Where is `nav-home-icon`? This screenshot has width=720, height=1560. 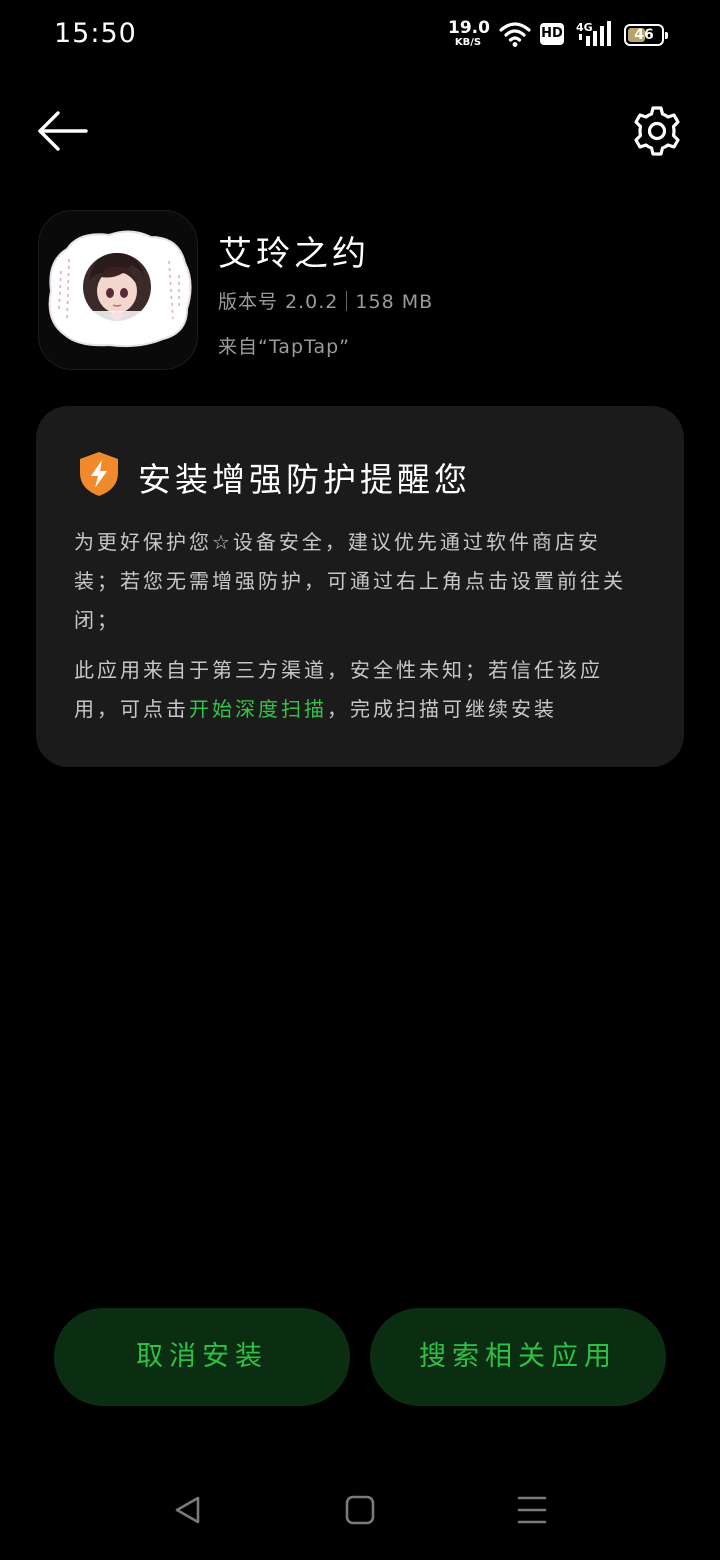 nav-home-icon is located at coordinates (360, 1510).